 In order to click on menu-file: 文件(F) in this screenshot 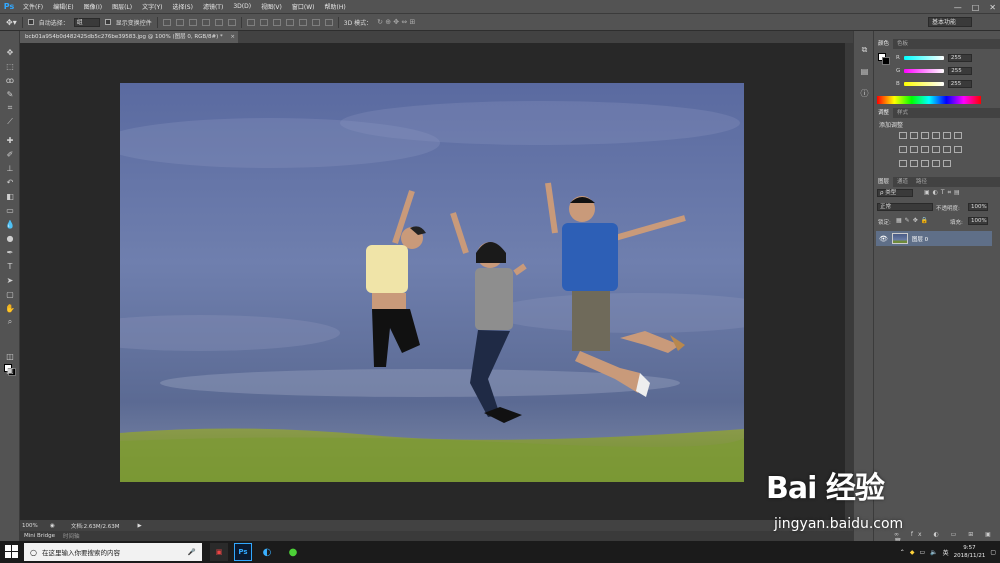, I will do `click(33, 6)`.